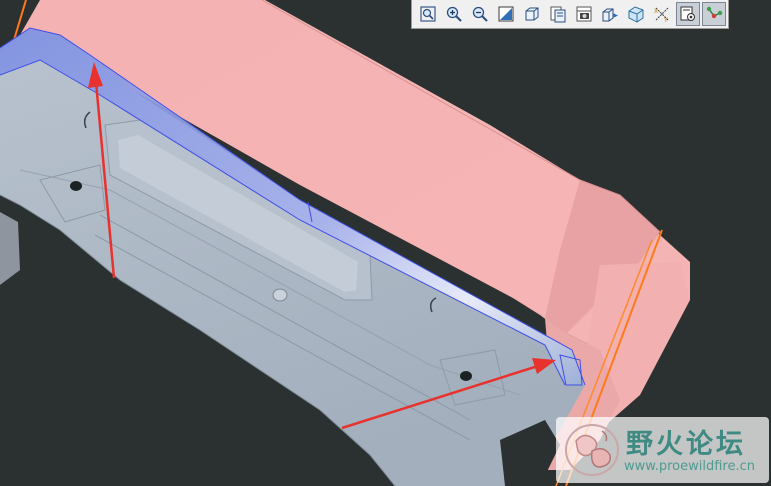  Describe the element at coordinates (656, 11) in the screenshot. I see `svg-text: X` at that location.